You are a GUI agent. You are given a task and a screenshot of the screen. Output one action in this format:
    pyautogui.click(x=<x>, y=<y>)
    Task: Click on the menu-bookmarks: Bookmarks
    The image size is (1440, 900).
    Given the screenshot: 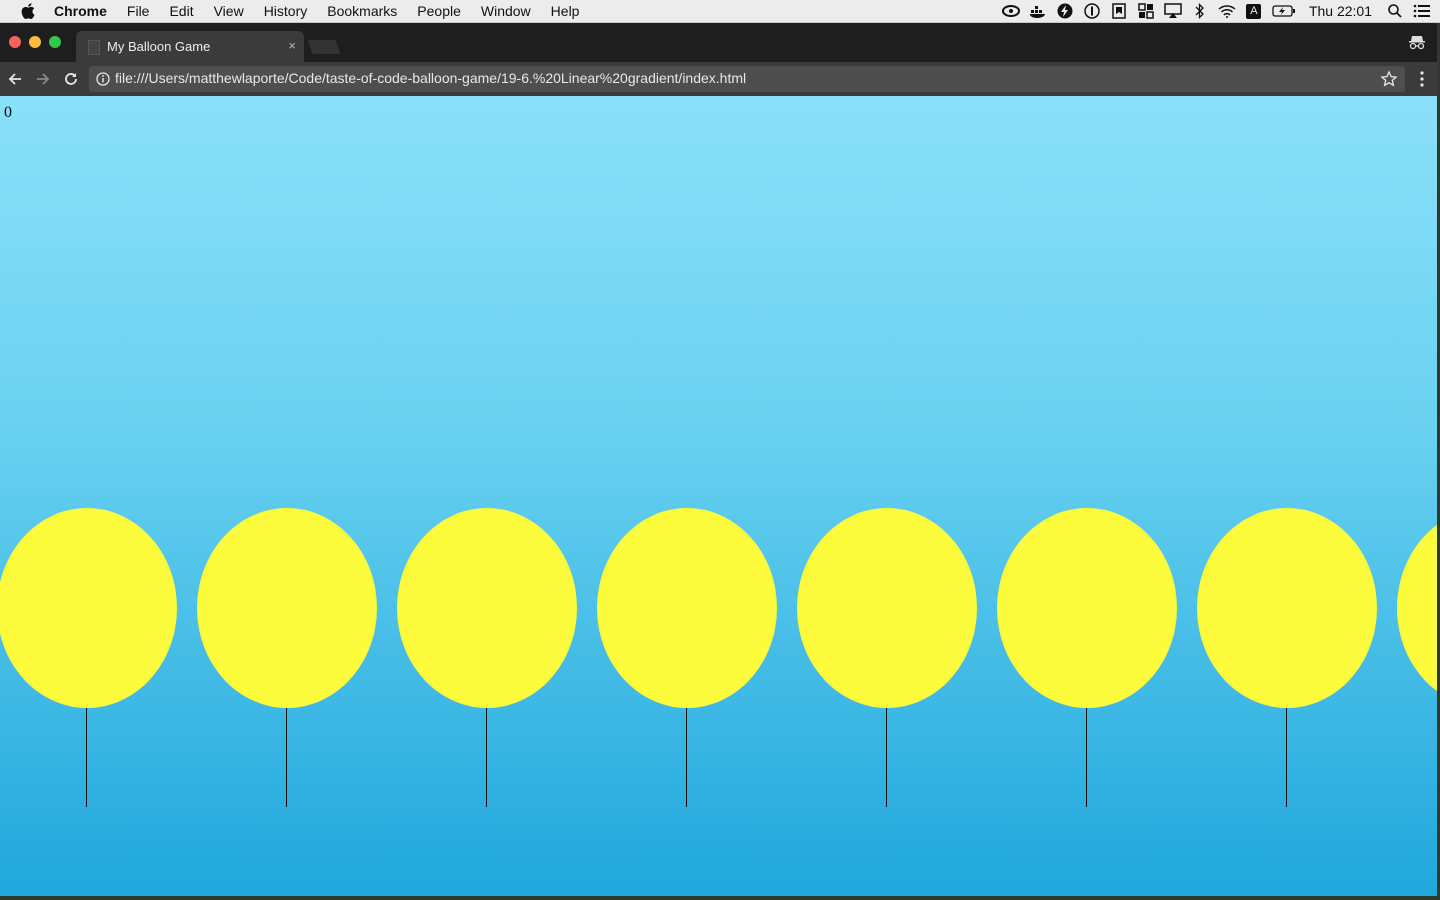 What is the action you would take?
    pyautogui.click(x=362, y=11)
    